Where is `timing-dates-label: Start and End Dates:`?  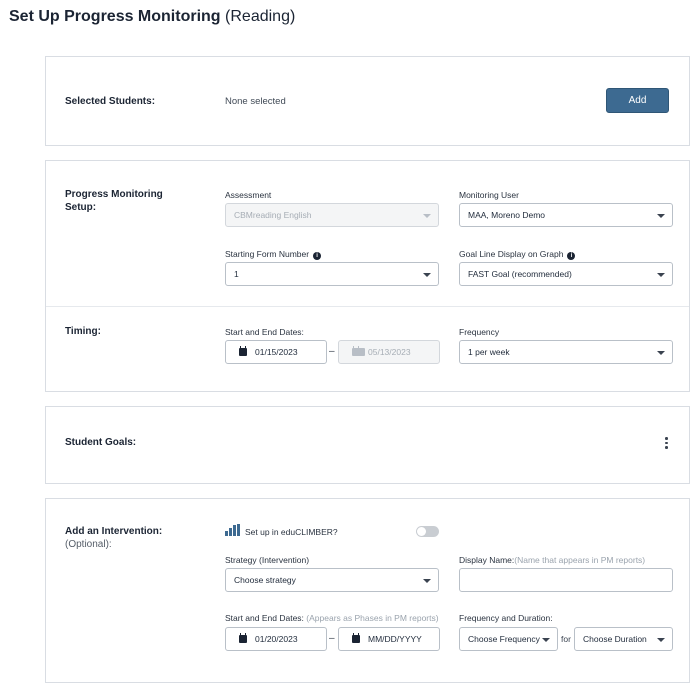 timing-dates-label: Start and End Dates: is located at coordinates (264, 332).